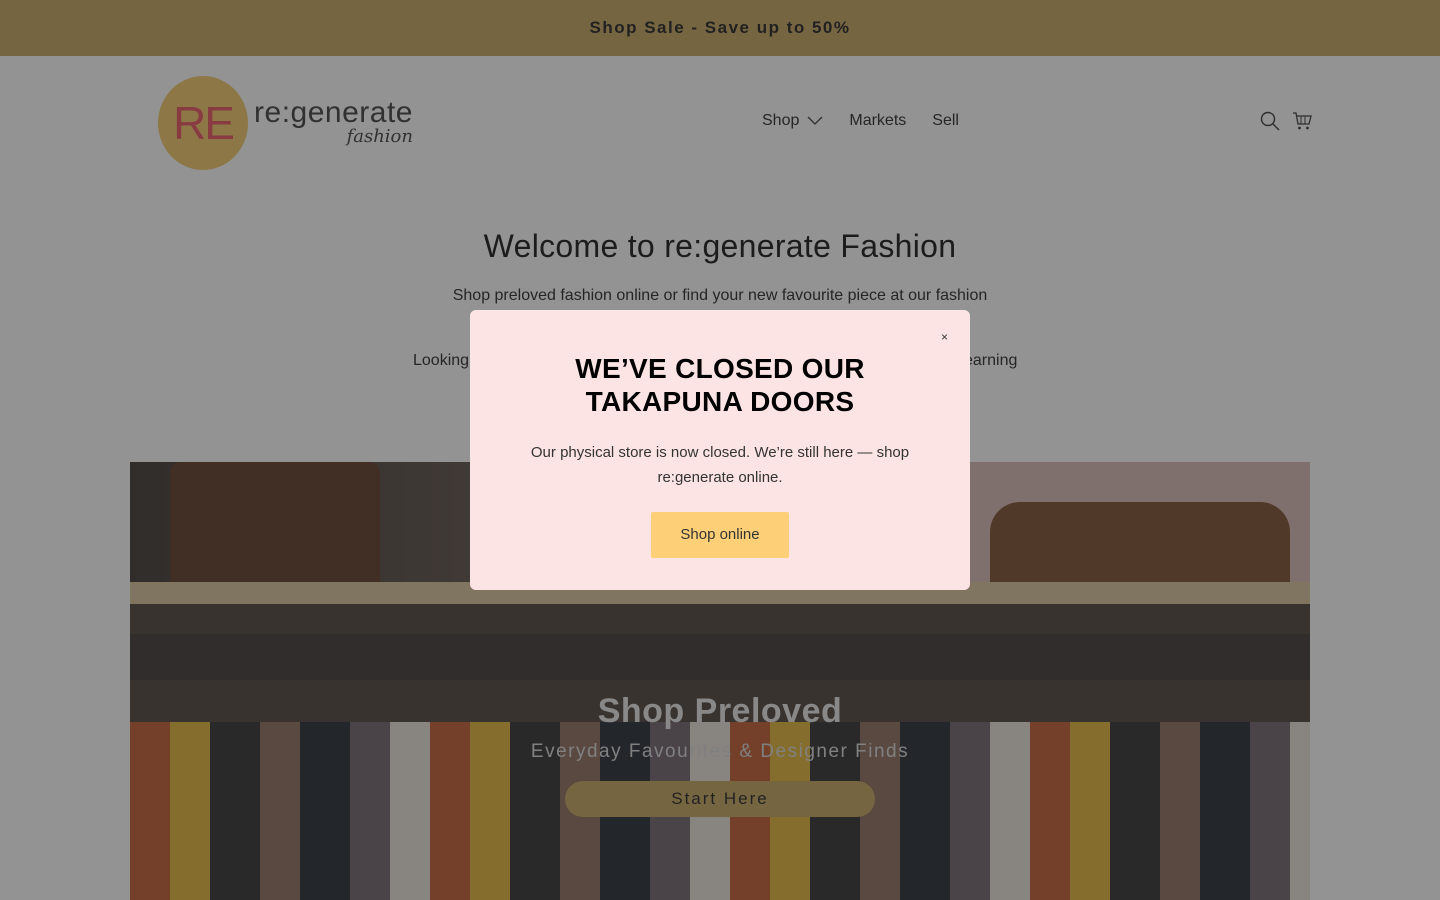  I want to click on shop-online-button: Shop online, so click(720, 535).